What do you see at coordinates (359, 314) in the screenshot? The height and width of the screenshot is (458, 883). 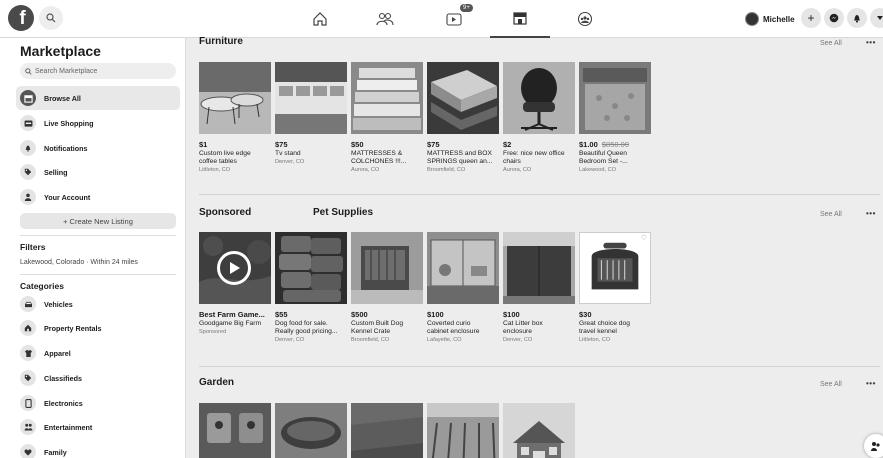 I see `listing-price: $500` at bounding box center [359, 314].